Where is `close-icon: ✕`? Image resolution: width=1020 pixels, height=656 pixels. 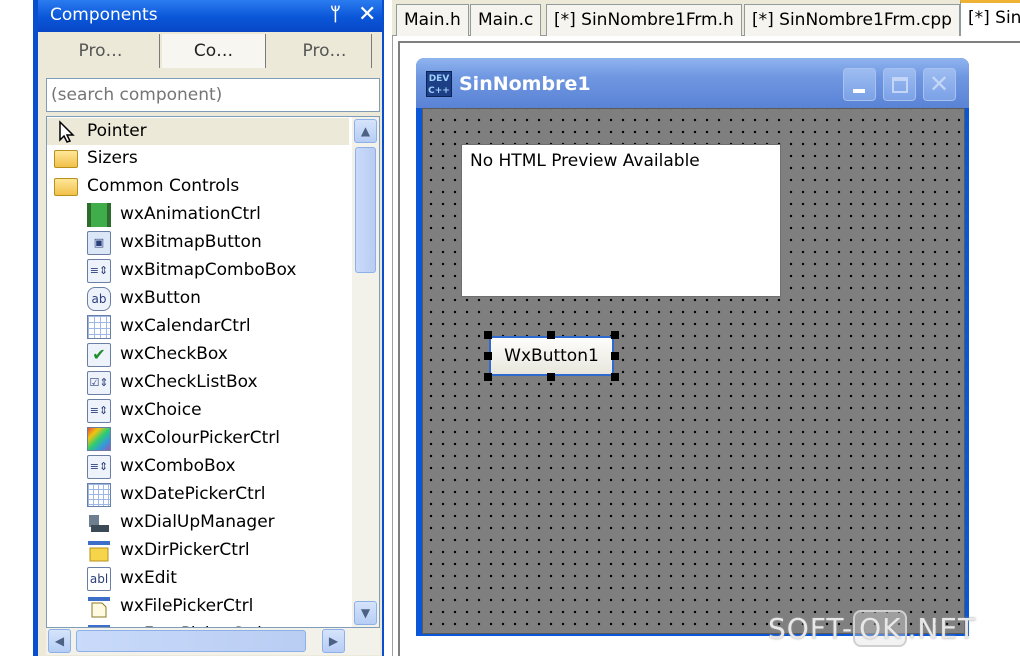 close-icon: ✕ is located at coordinates (367, 14).